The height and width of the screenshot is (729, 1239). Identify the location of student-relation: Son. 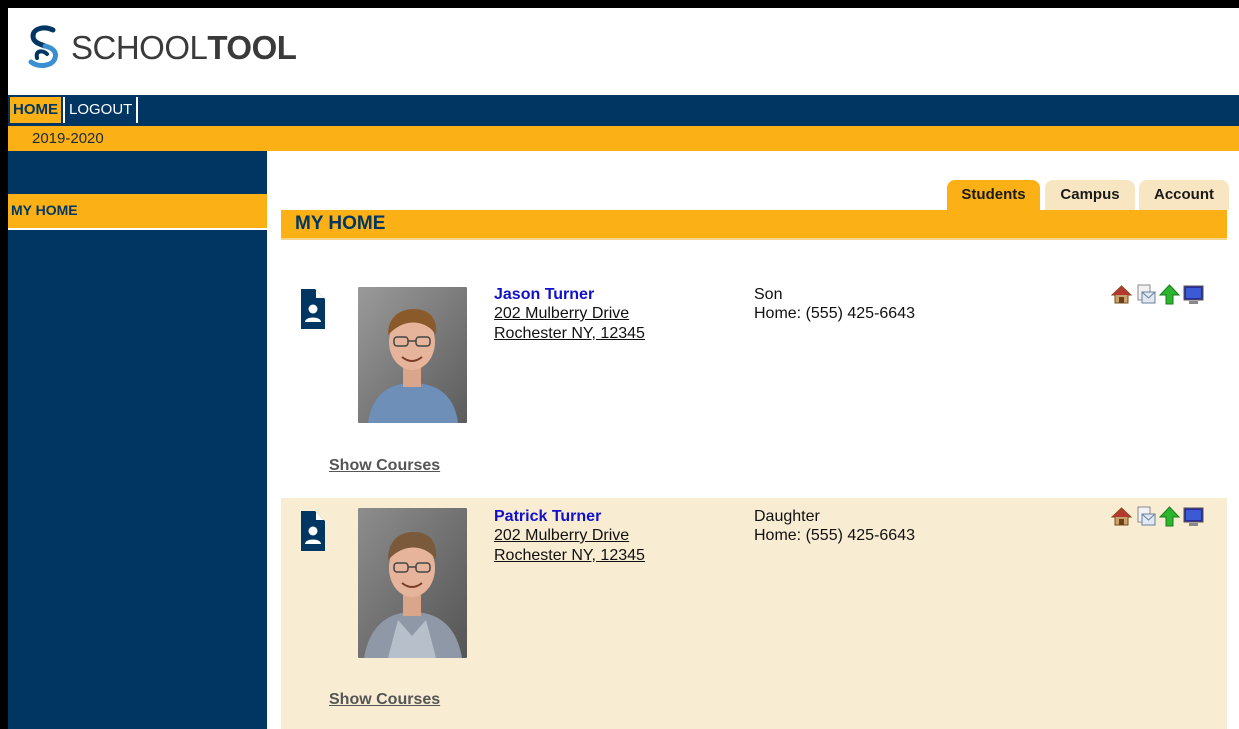
(768, 294).